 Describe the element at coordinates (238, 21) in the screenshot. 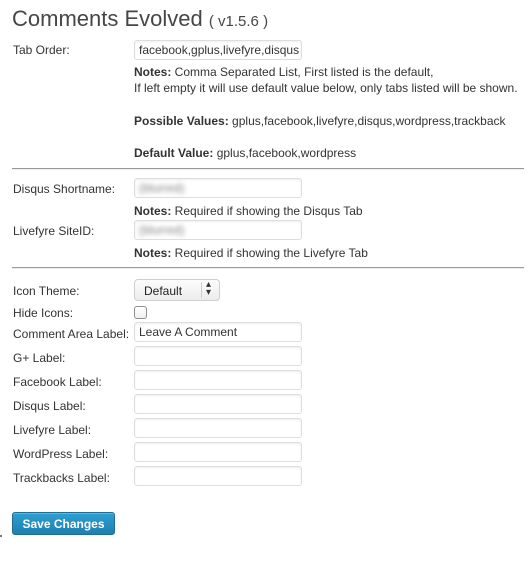

I see `plugin-version: ( v1.5.6 )` at that location.